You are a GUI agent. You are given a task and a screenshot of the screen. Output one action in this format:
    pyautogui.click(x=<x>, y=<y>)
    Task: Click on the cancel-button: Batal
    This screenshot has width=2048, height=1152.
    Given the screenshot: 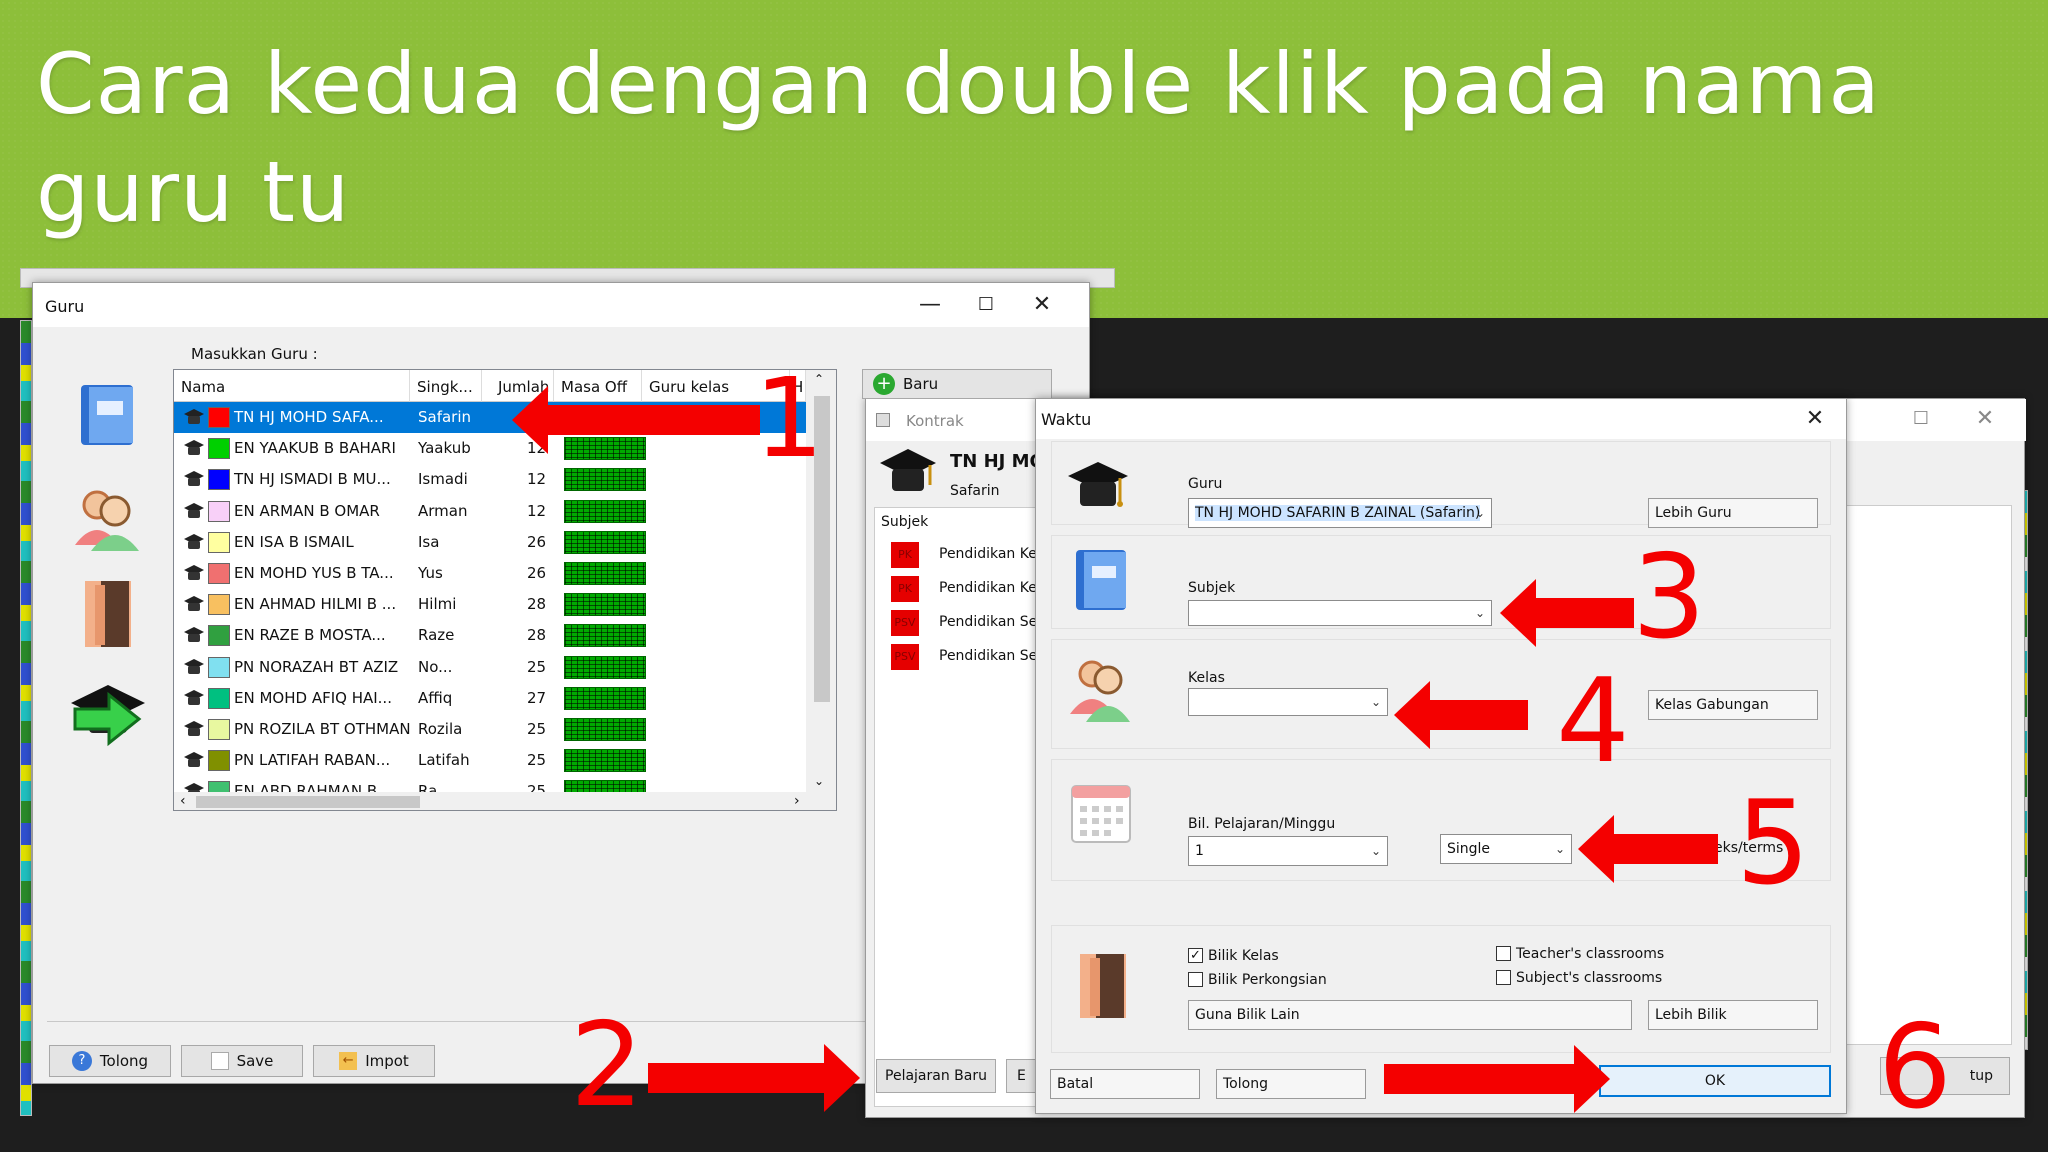 What is the action you would take?
    pyautogui.click(x=1125, y=1084)
    